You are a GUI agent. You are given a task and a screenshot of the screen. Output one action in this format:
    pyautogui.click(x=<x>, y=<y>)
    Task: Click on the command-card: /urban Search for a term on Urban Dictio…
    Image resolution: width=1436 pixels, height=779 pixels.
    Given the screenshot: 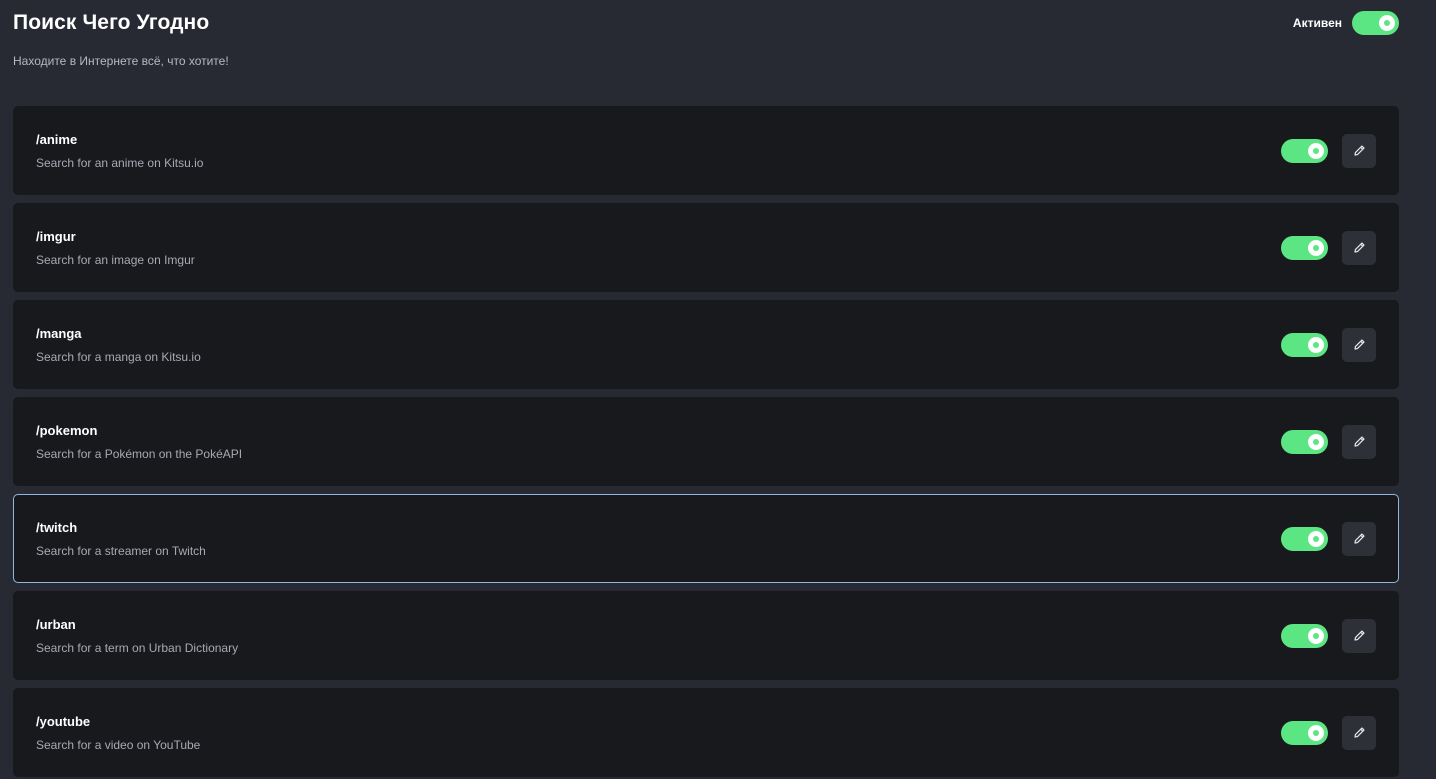 What is the action you would take?
    pyautogui.click(x=706, y=635)
    